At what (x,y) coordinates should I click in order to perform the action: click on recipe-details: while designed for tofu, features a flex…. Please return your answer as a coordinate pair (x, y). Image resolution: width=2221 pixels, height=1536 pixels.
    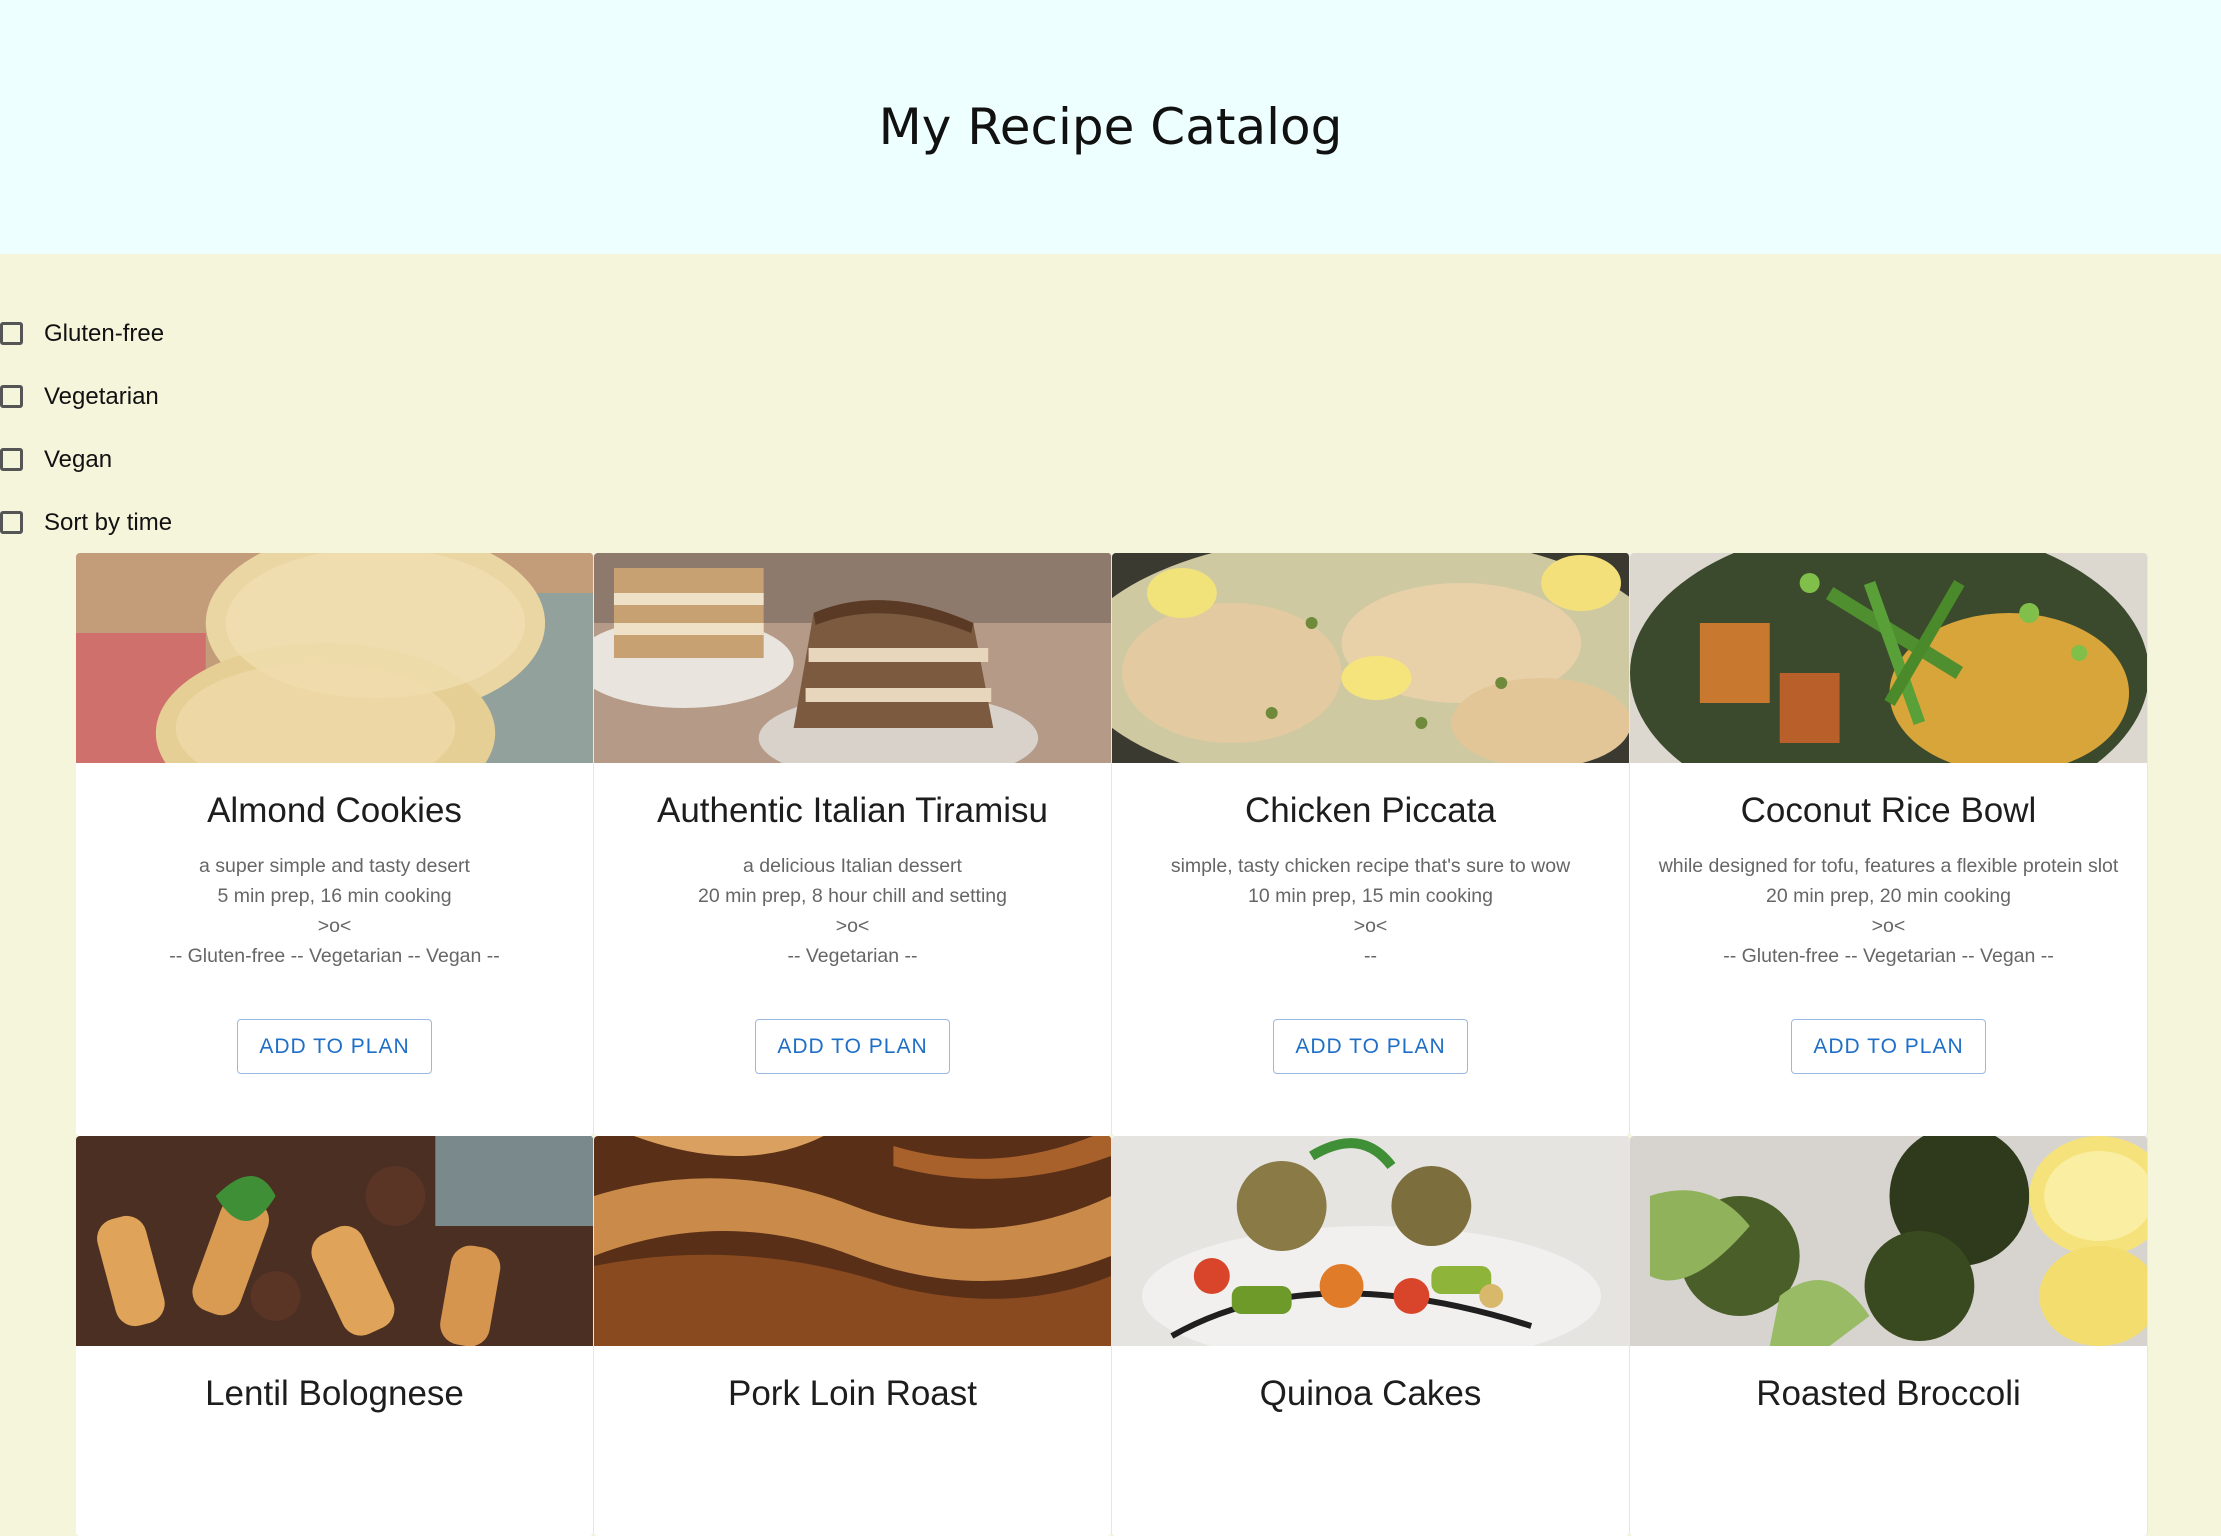
    Looking at the image, I should click on (1889, 911).